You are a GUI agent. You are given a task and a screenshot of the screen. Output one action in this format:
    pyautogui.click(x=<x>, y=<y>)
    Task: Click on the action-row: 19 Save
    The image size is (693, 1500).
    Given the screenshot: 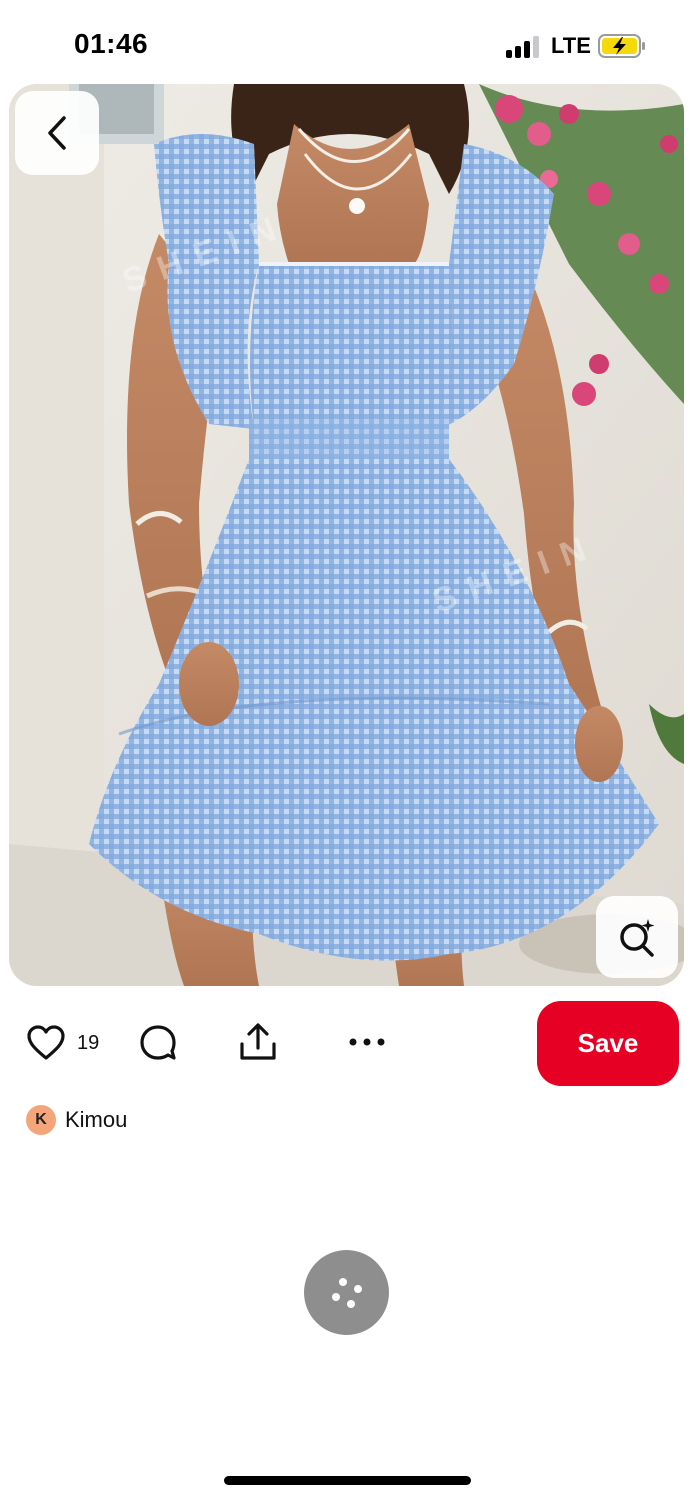 What is the action you would take?
    pyautogui.click(x=346, y=1043)
    